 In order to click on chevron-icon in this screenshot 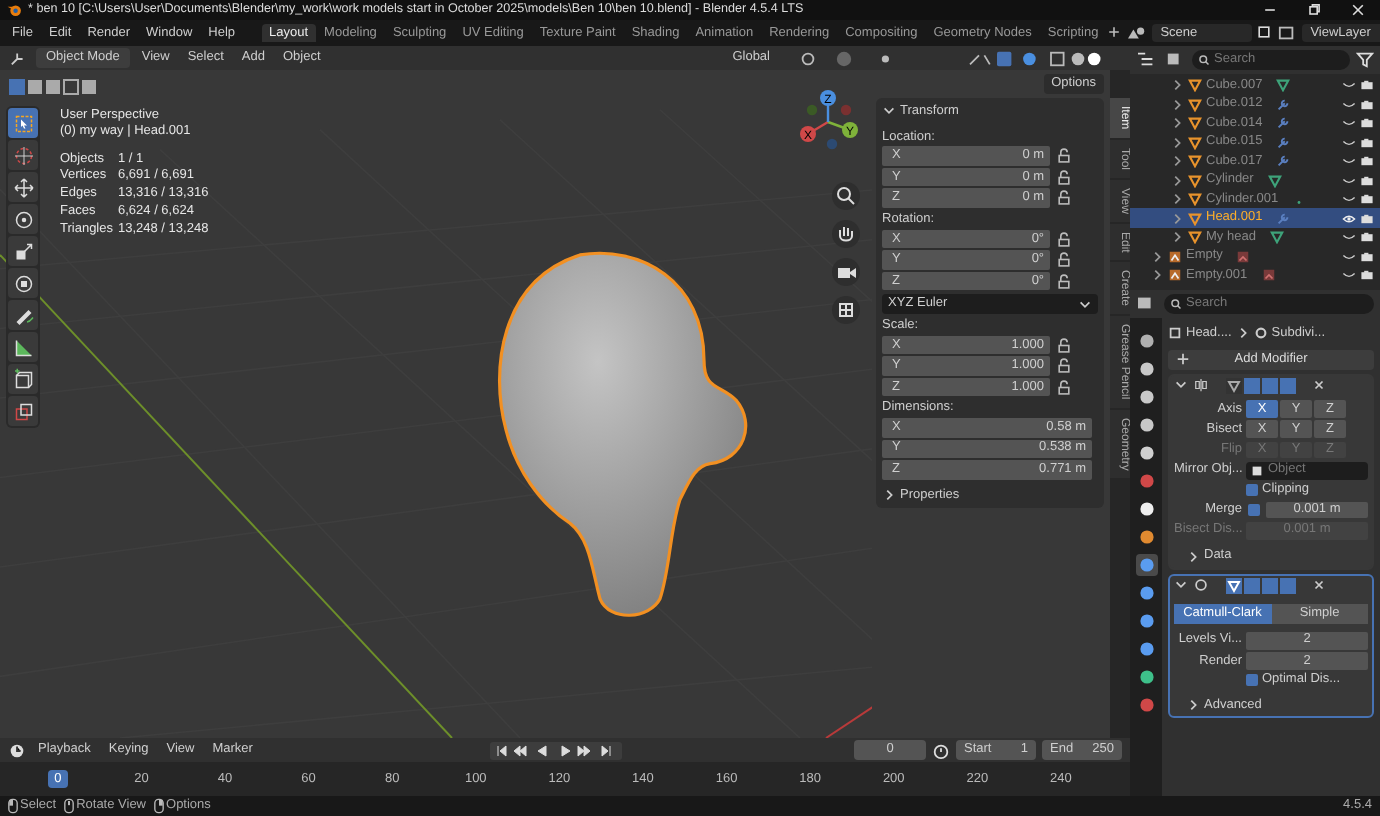, I will do `click(1242, 333)`.